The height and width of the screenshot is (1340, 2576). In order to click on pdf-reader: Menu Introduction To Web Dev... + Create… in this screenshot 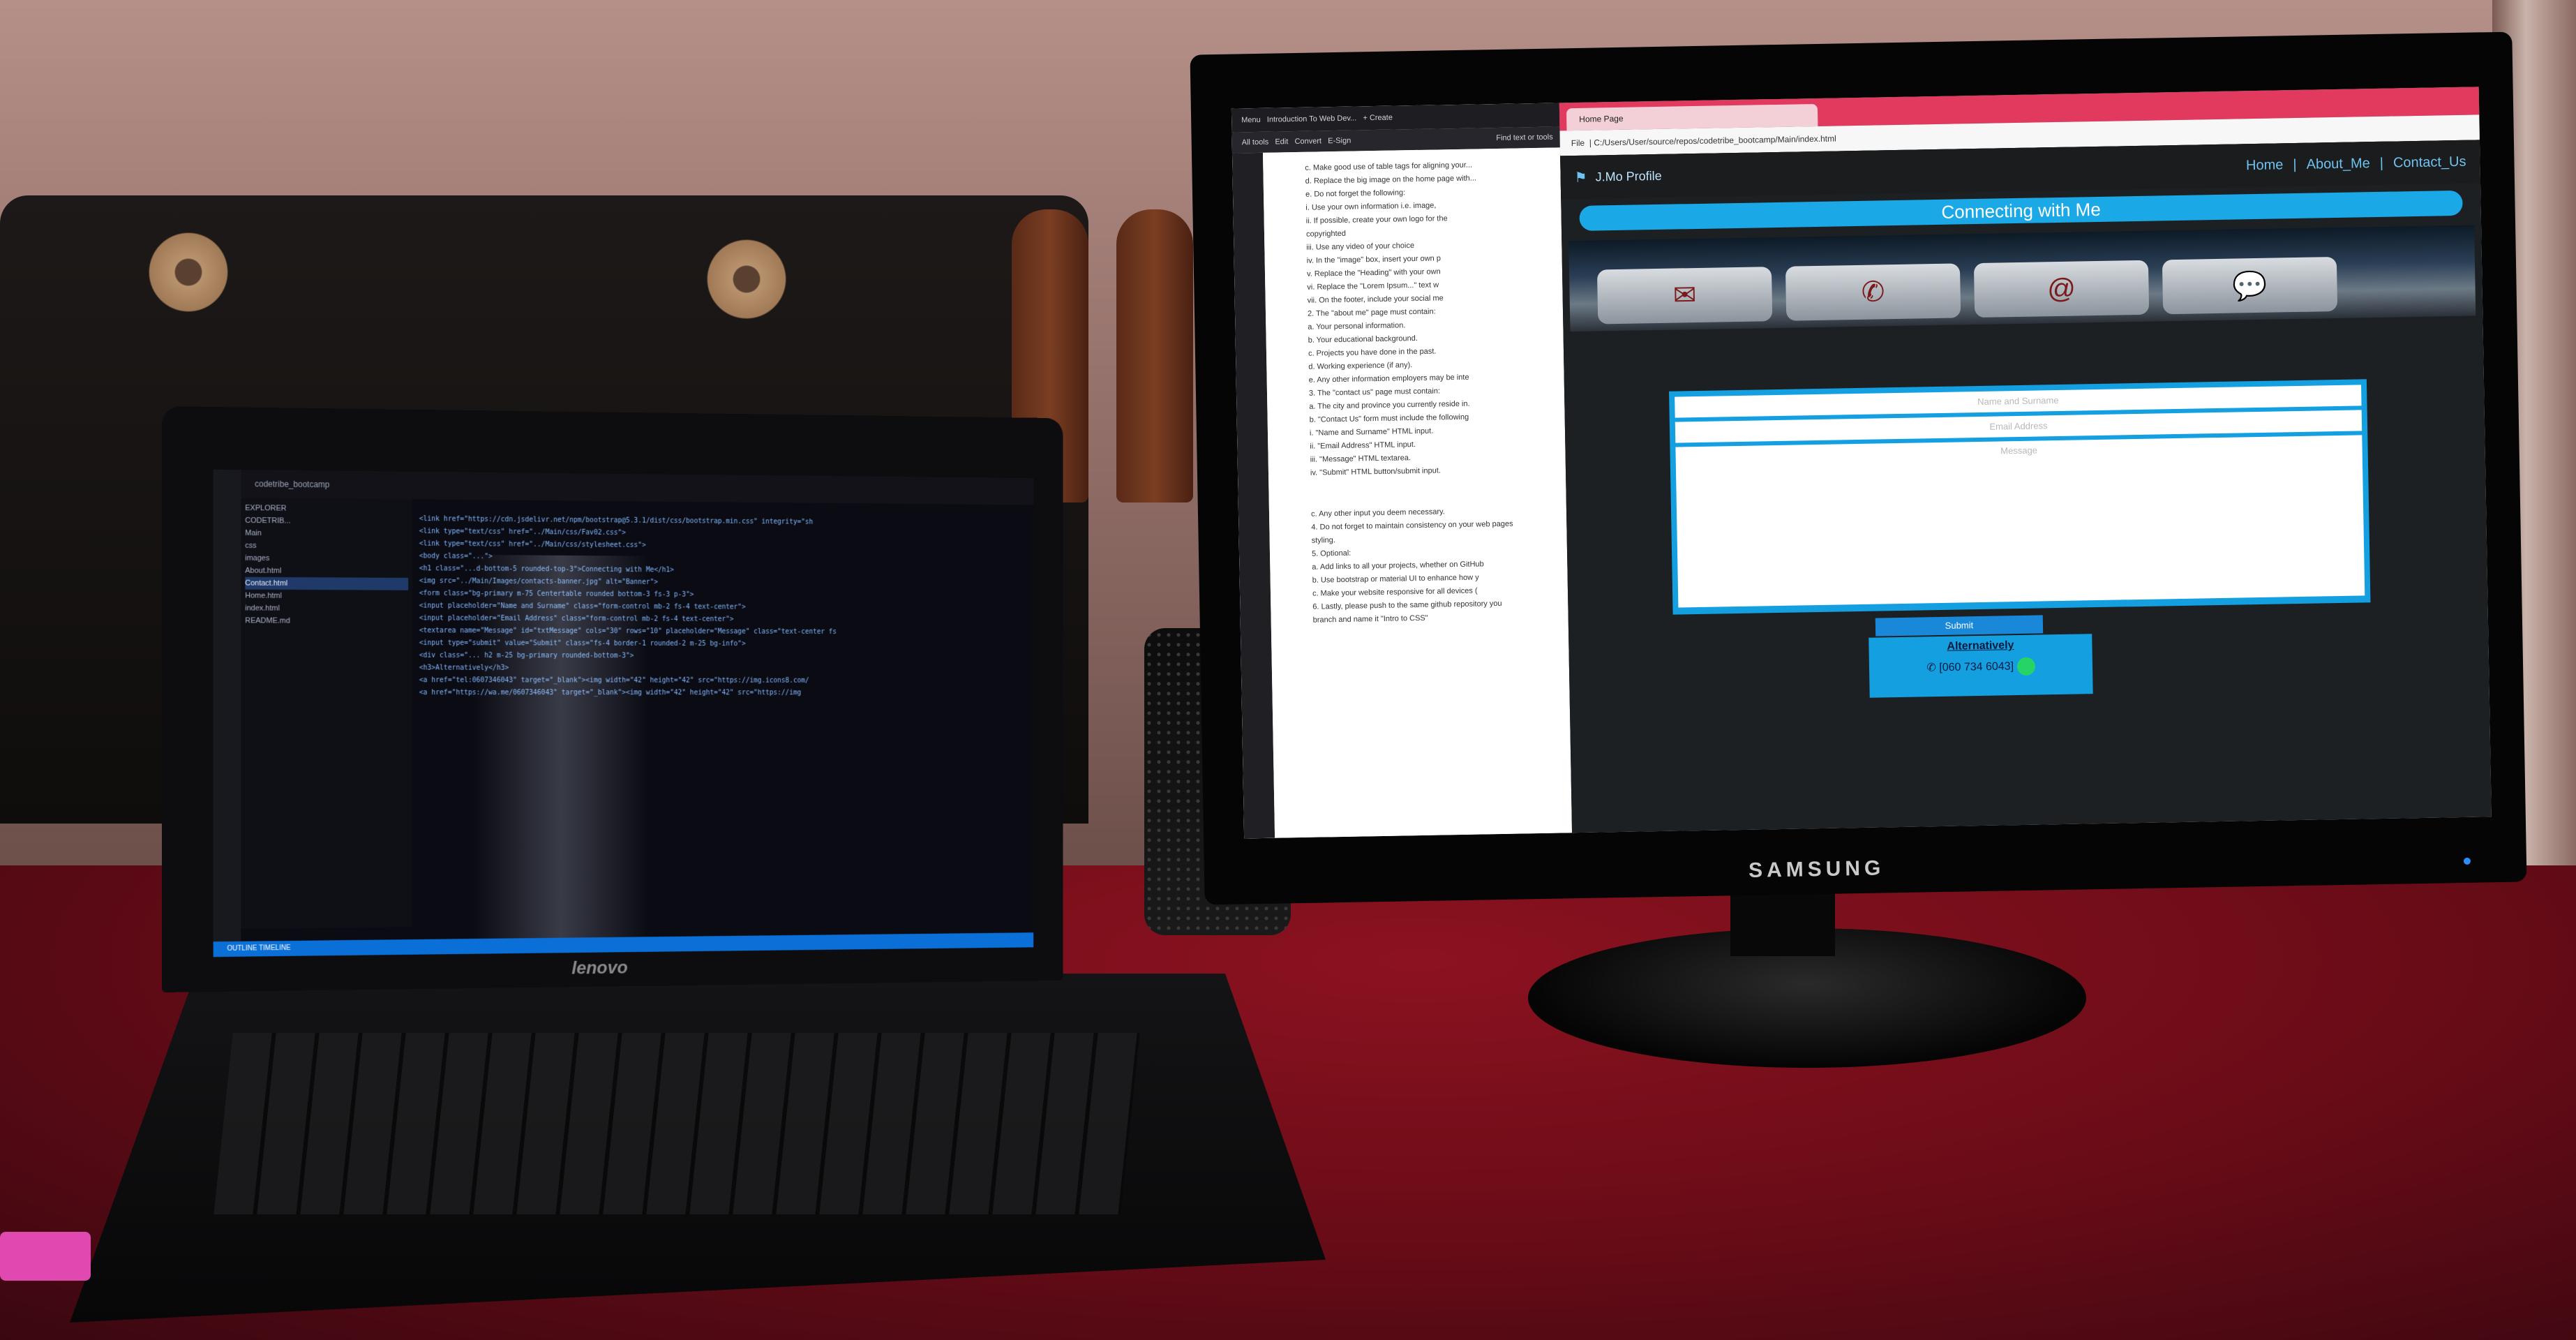, I will do `click(1402, 471)`.